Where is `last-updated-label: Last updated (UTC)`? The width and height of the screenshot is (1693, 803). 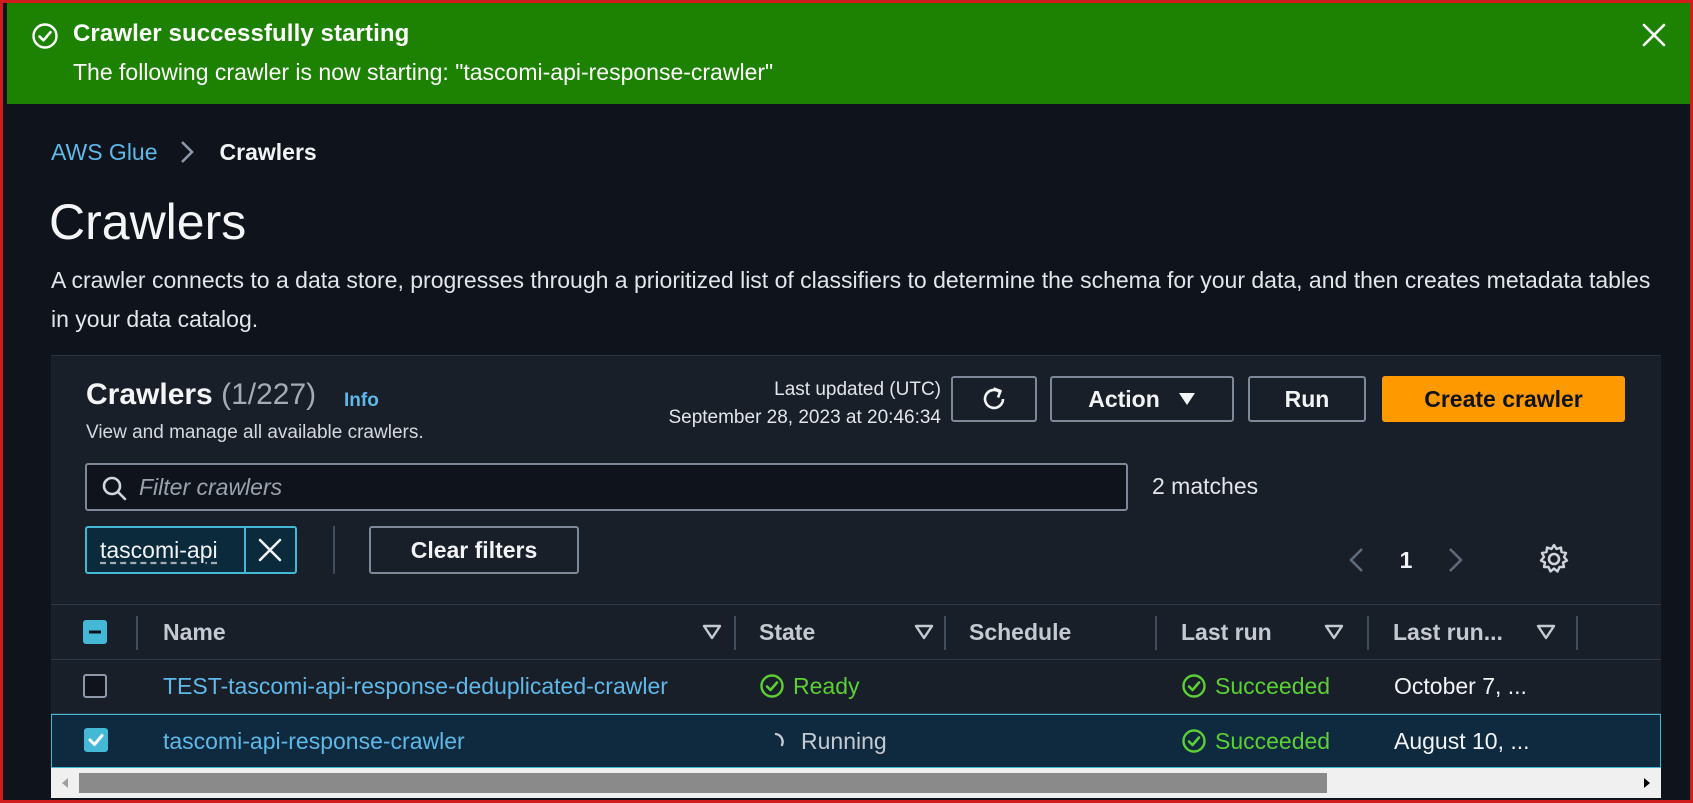
last-updated-label: Last updated (UTC) is located at coordinates (857, 389).